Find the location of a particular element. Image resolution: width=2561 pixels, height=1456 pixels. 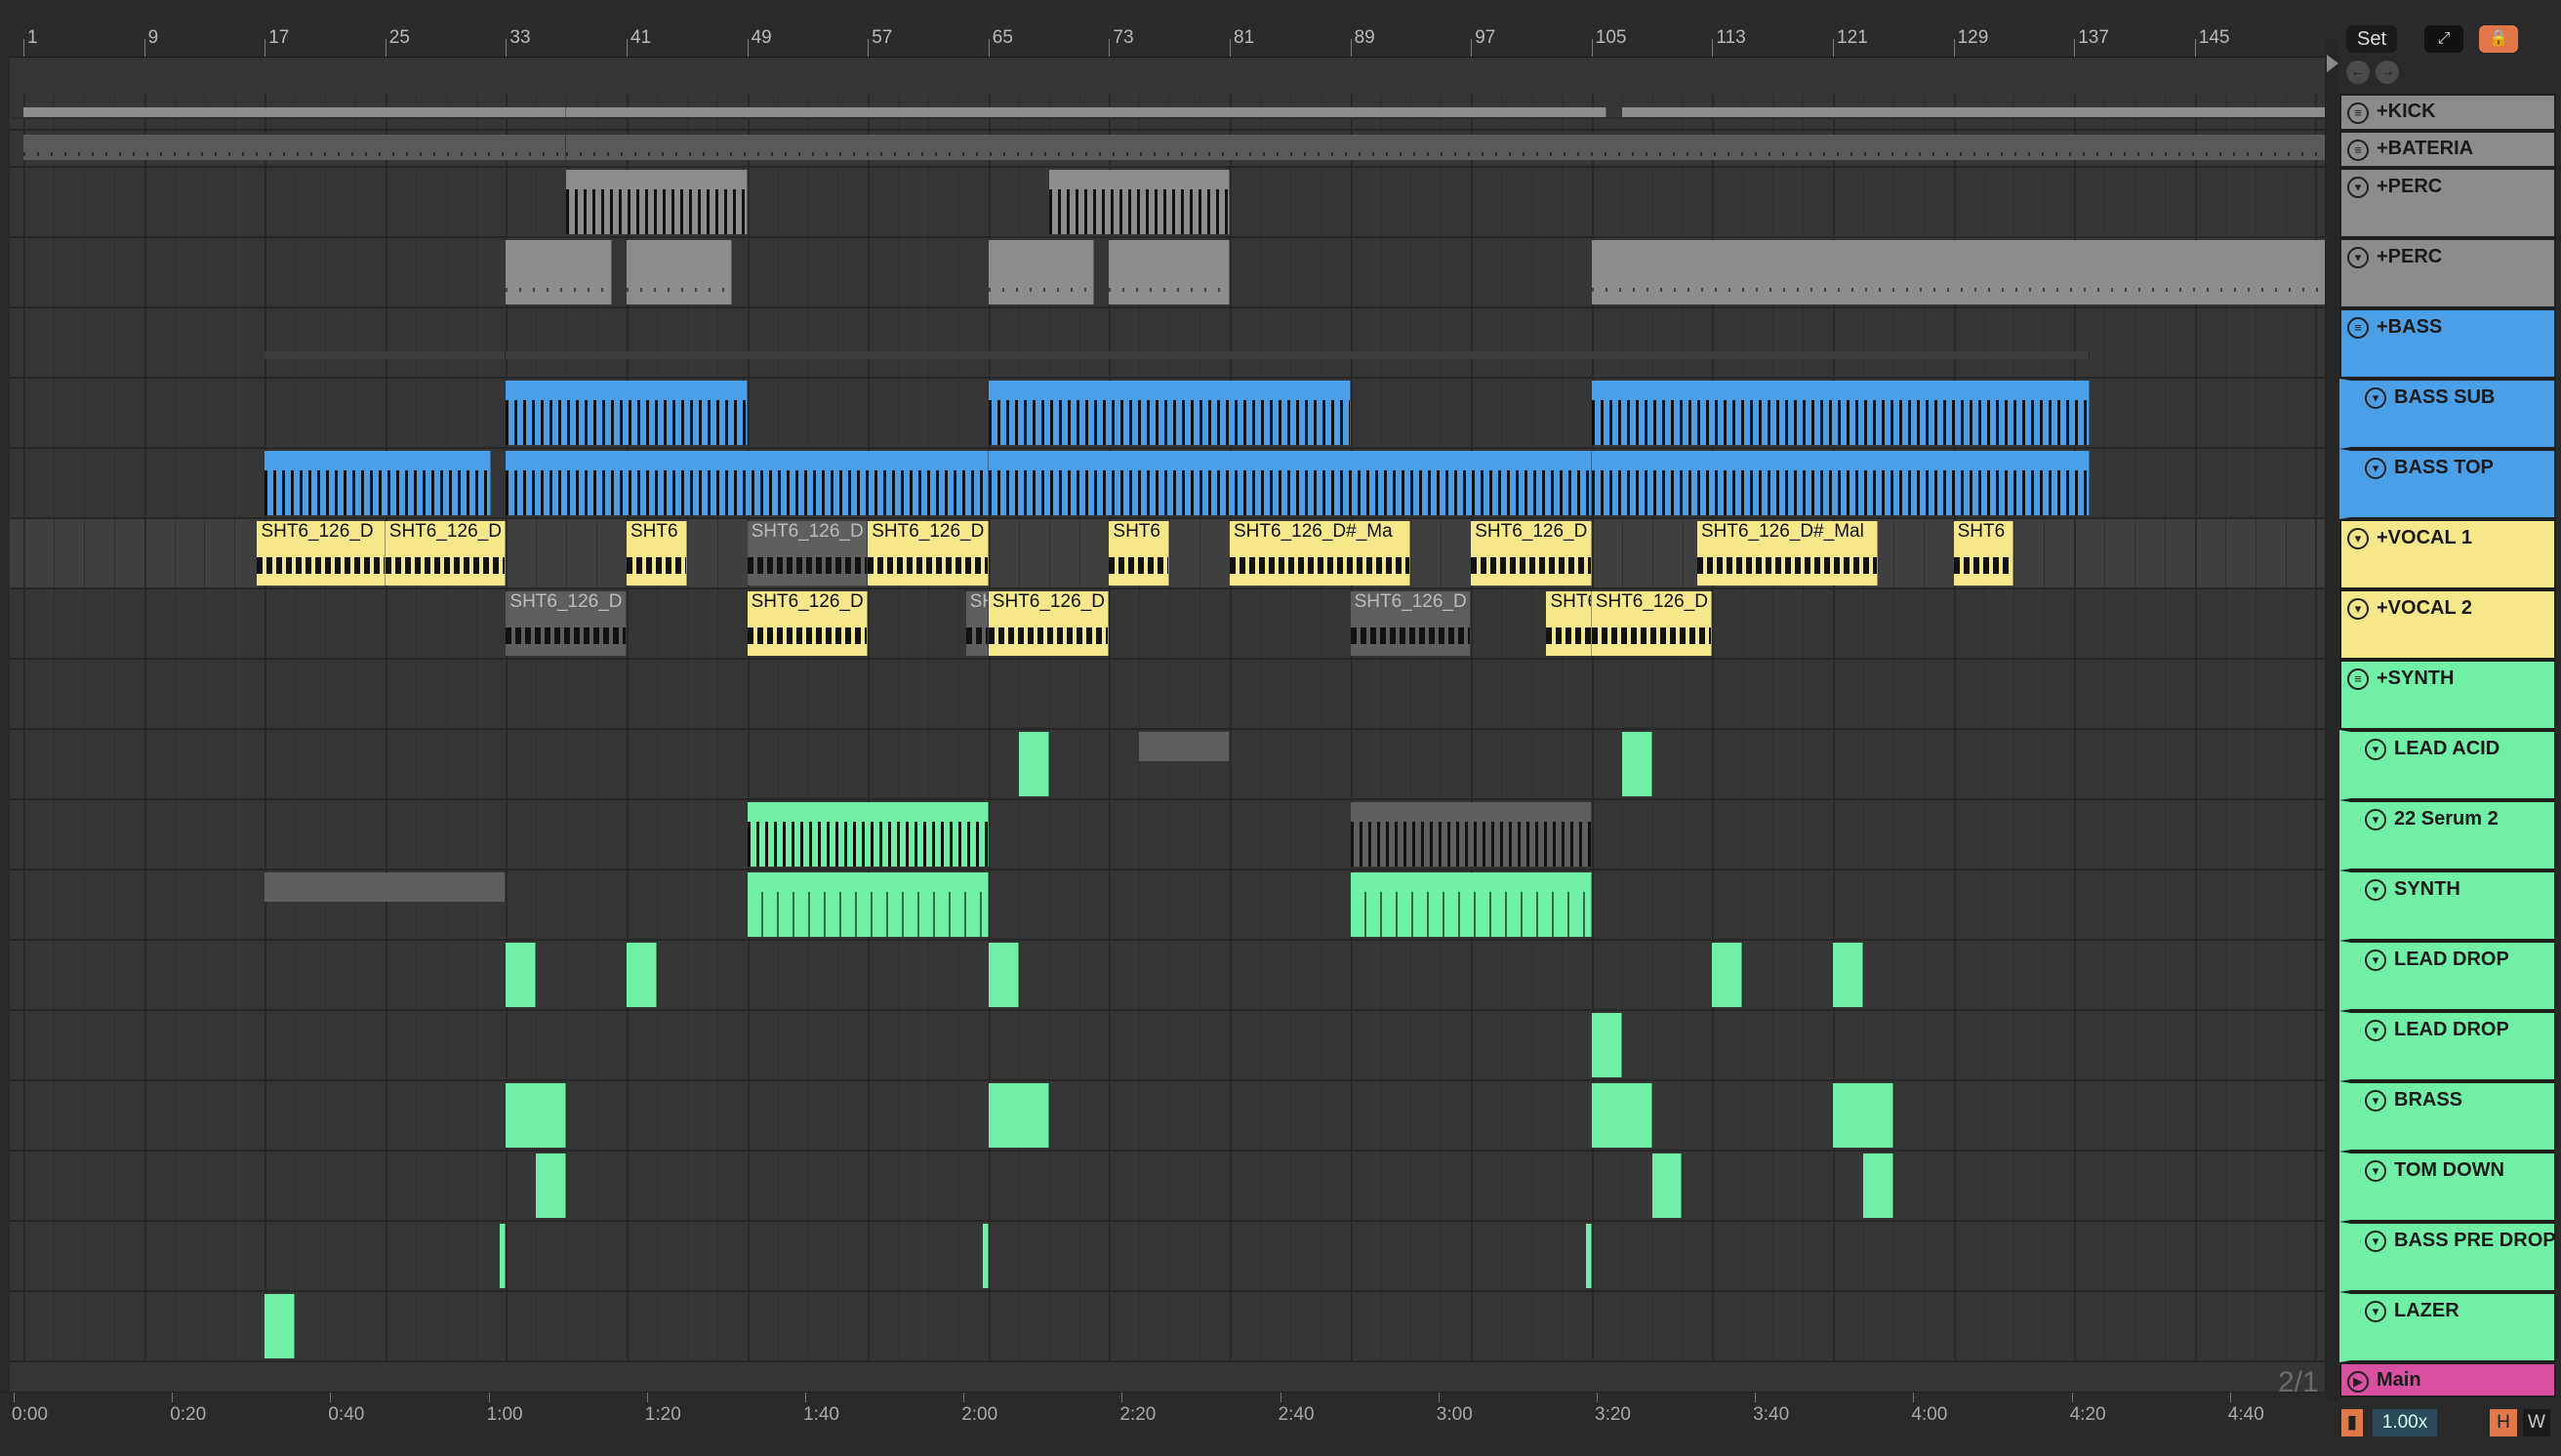

track-header: ▾ SYNTH is located at coordinates (2447, 905).